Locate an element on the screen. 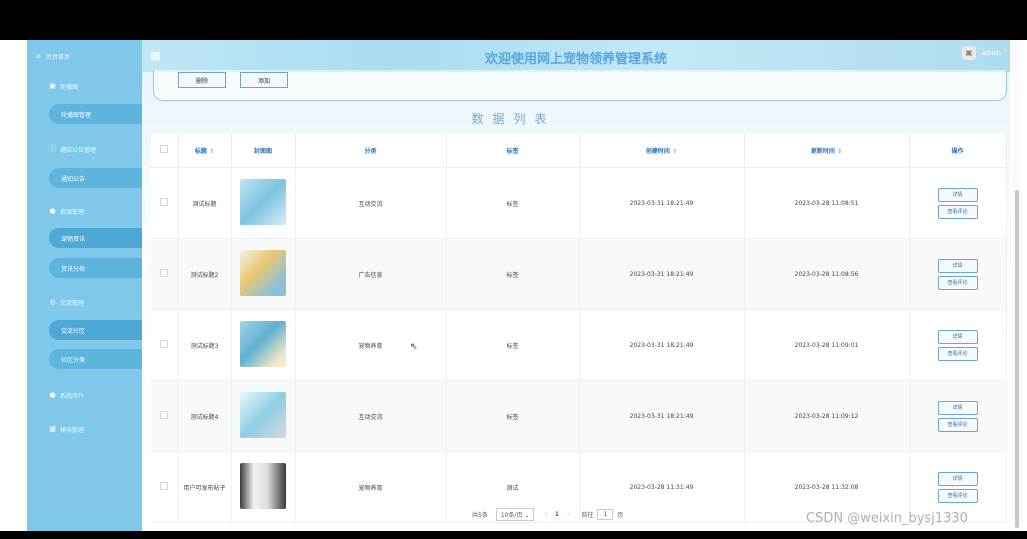  row-updated: 2023-03-28 11:08:56 is located at coordinates (827, 274).